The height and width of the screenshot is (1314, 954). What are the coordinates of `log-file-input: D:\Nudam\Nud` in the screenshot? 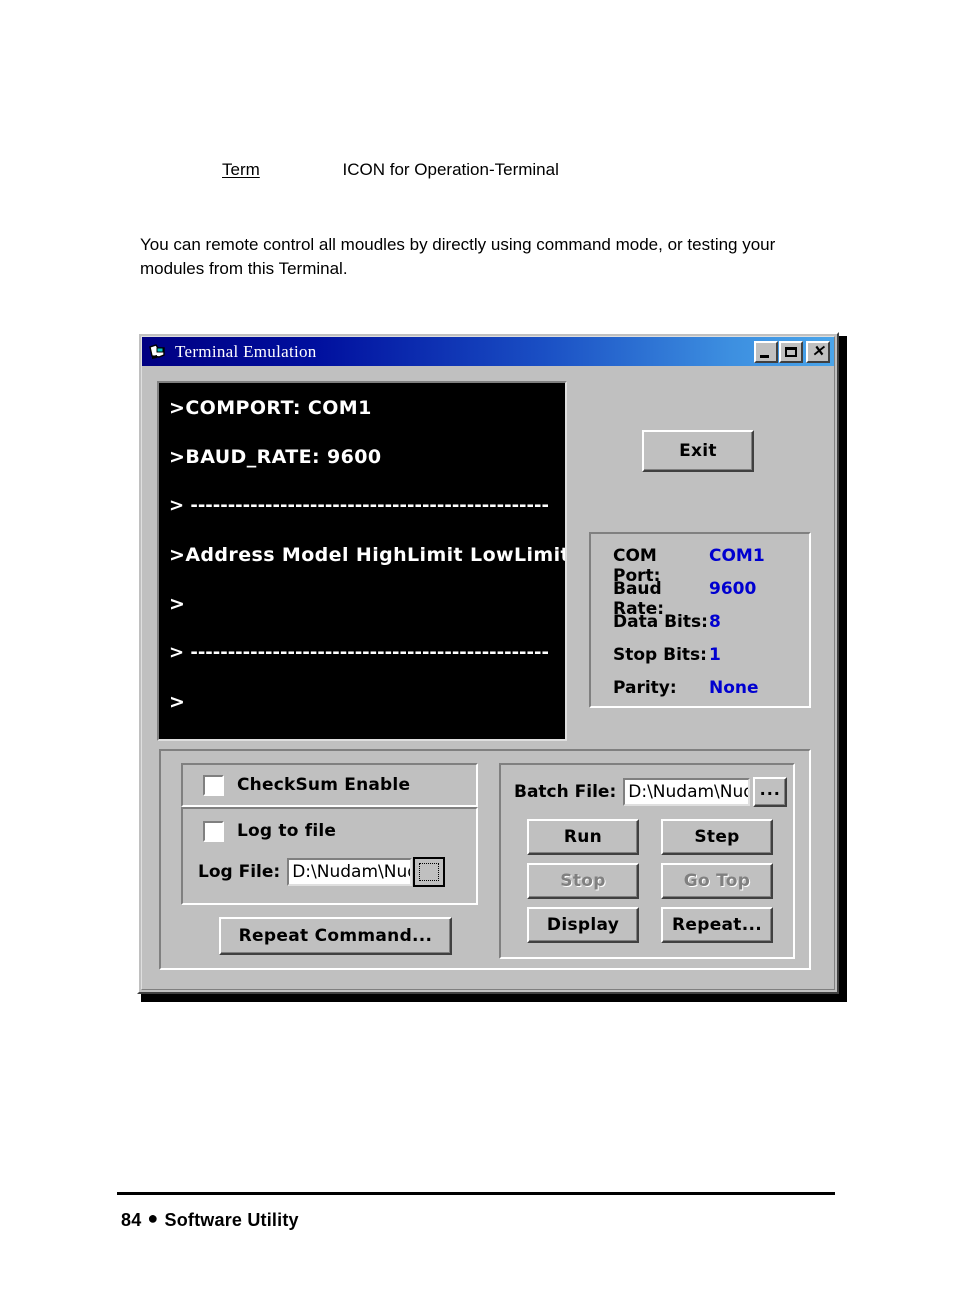 It's located at (350, 872).